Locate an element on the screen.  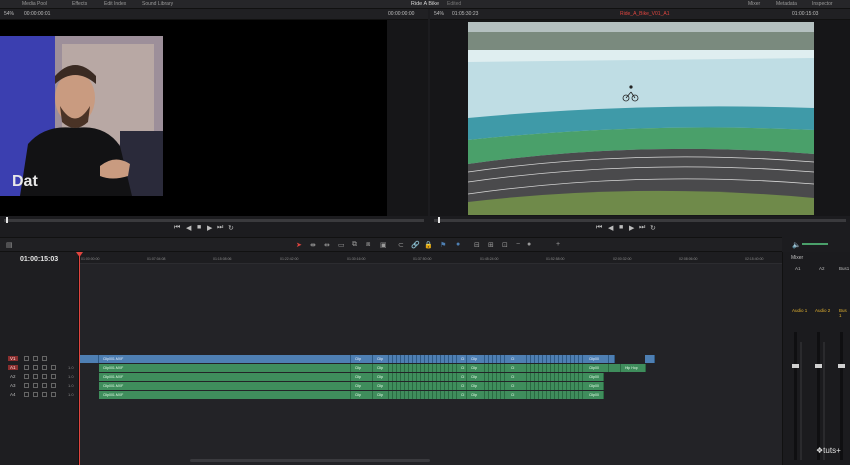
track-name: V1 is located at coordinates (13, 358).